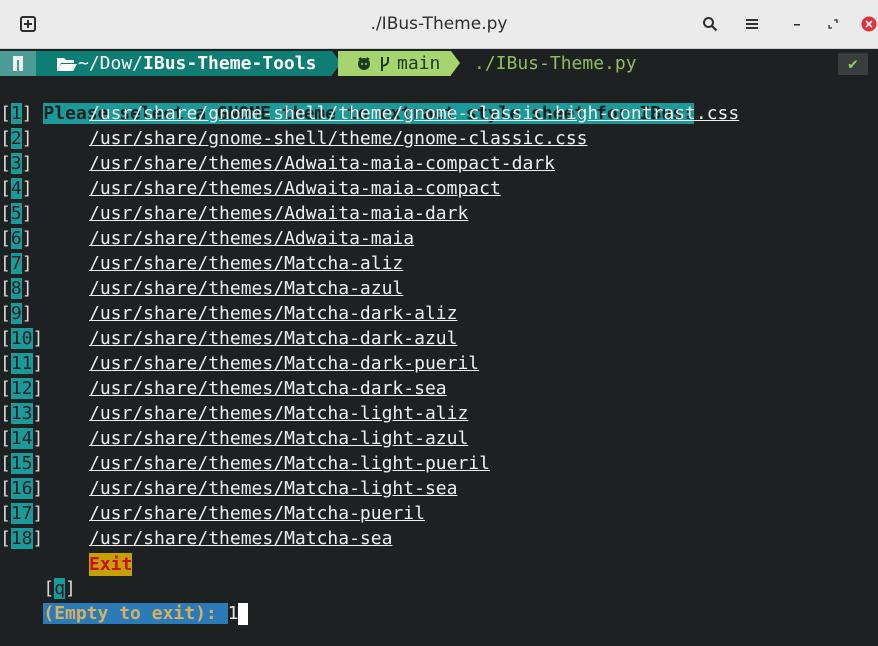 The height and width of the screenshot is (646, 878). I want to click on theme-option-row: [18] /usr/share/themes/Matcha-sea, so click(196, 538).